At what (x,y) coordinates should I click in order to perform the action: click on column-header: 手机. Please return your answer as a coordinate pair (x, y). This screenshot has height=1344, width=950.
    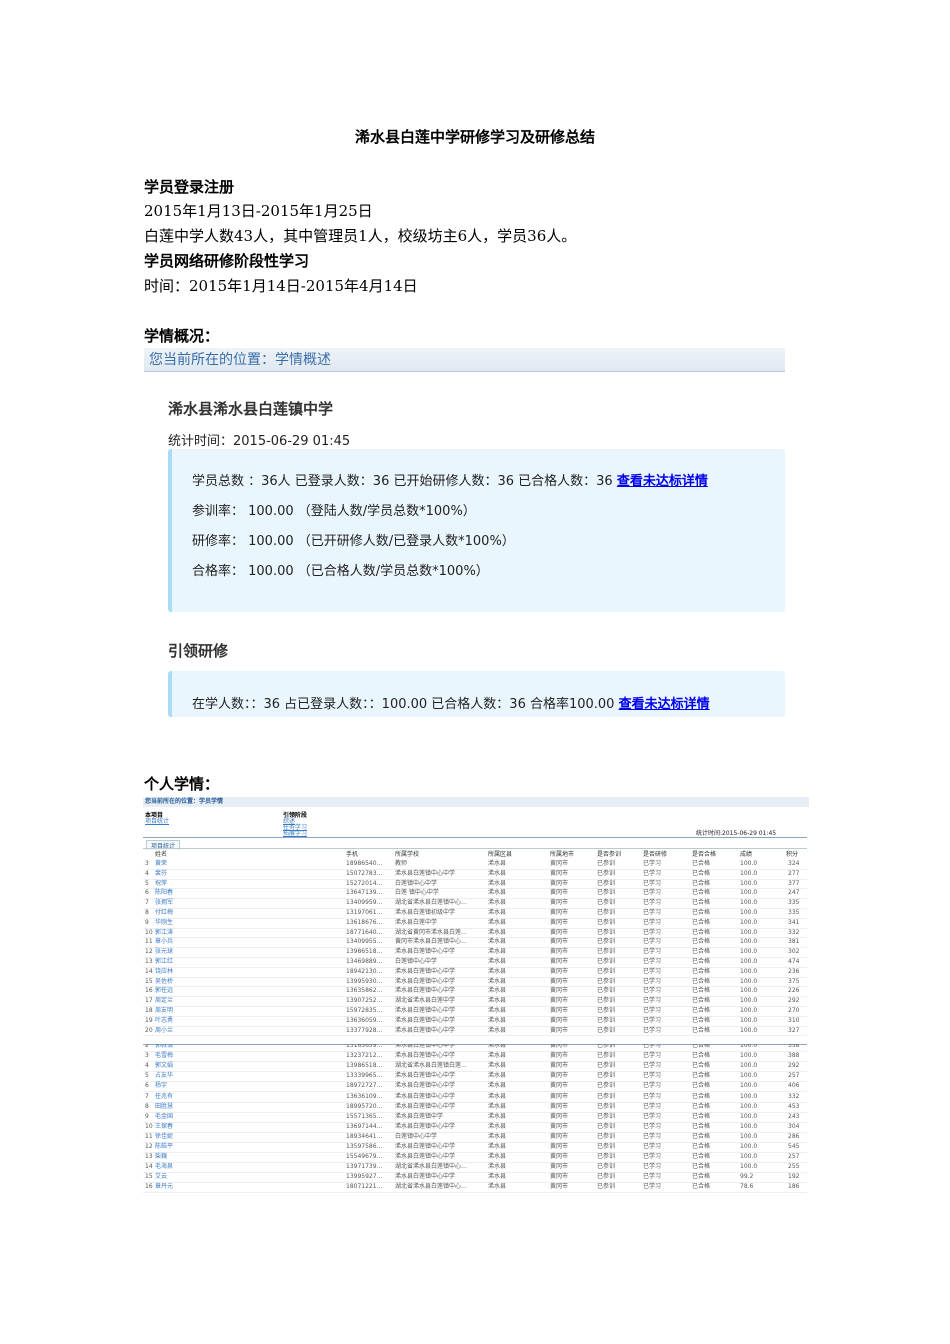
    Looking at the image, I should click on (352, 855).